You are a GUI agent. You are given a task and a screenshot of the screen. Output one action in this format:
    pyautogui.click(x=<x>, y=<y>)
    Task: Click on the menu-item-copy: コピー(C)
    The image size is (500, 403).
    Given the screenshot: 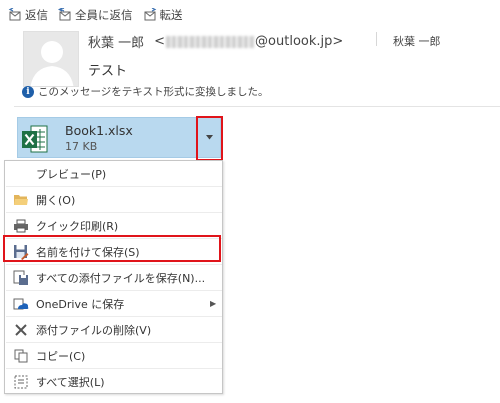 What is the action you would take?
    pyautogui.click(x=114, y=356)
    